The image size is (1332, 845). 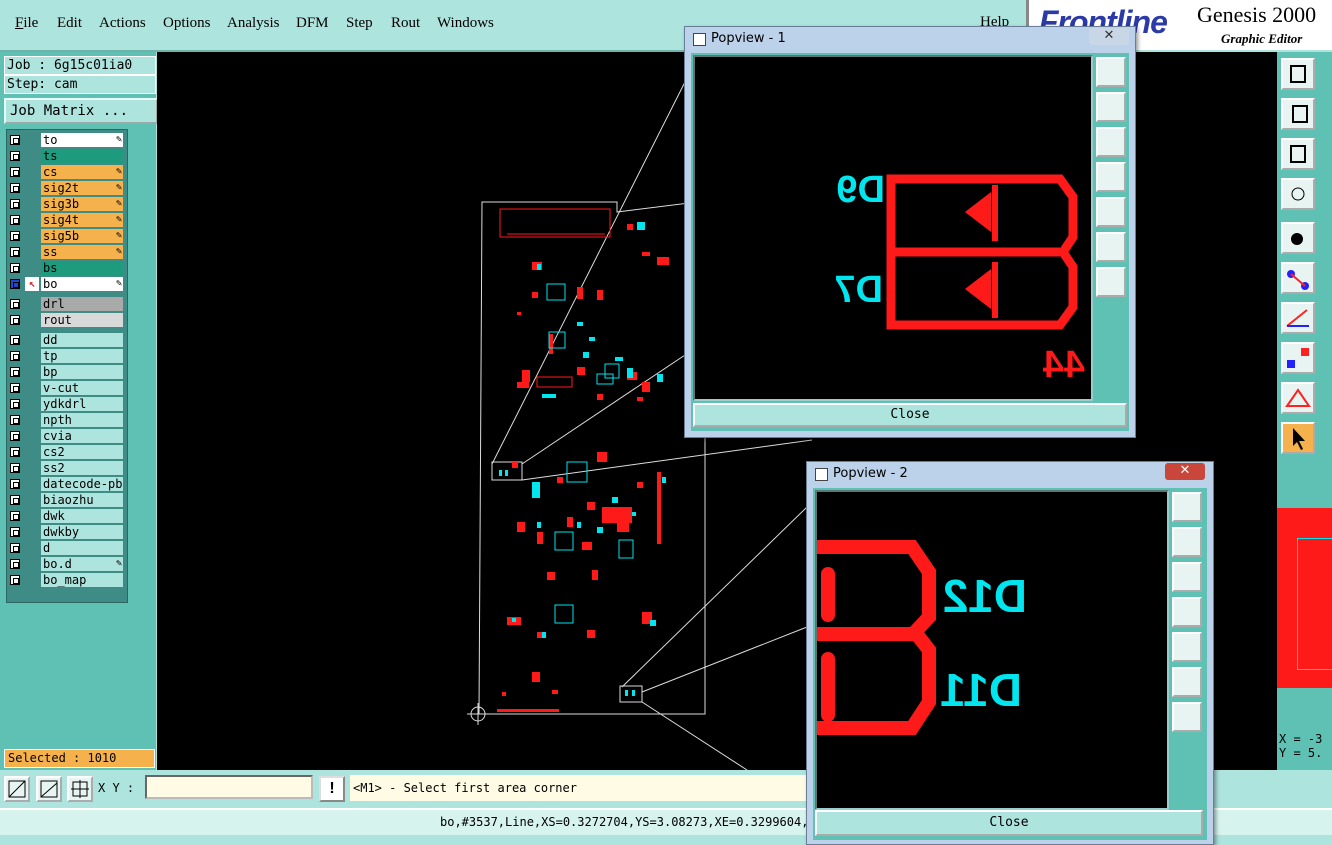 What do you see at coordinates (66, 532) in the screenshot?
I see `layer-row: dwkby` at bounding box center [66, 532].